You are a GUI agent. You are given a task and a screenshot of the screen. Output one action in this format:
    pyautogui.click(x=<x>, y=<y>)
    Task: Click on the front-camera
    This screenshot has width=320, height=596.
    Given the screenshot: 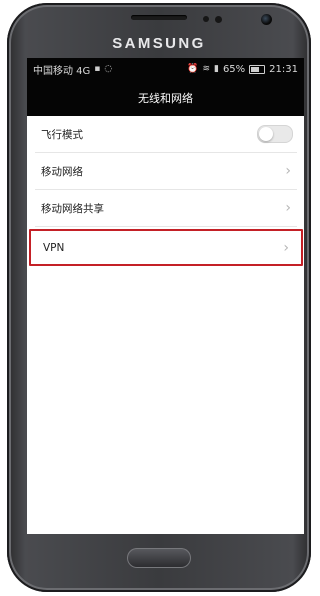 What is the action you would take?
    pyautogui.click(x=266, y=19)
    